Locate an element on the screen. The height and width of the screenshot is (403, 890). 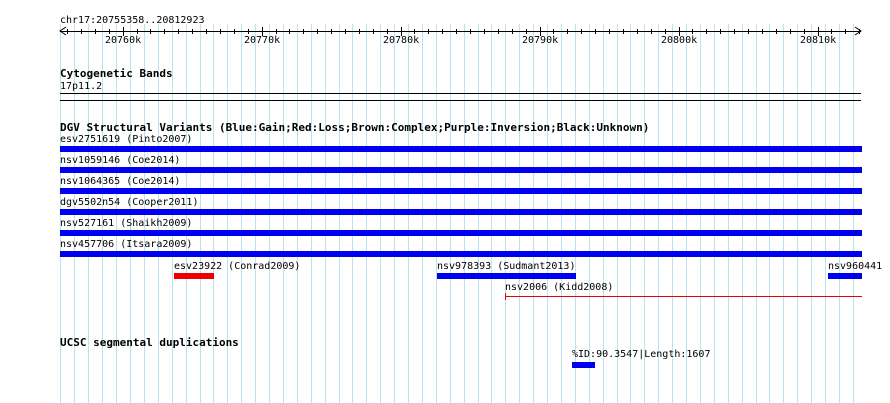
dgv-feature-label: nsv457706 (Itsara2009) is located at coordinates (126, 244).